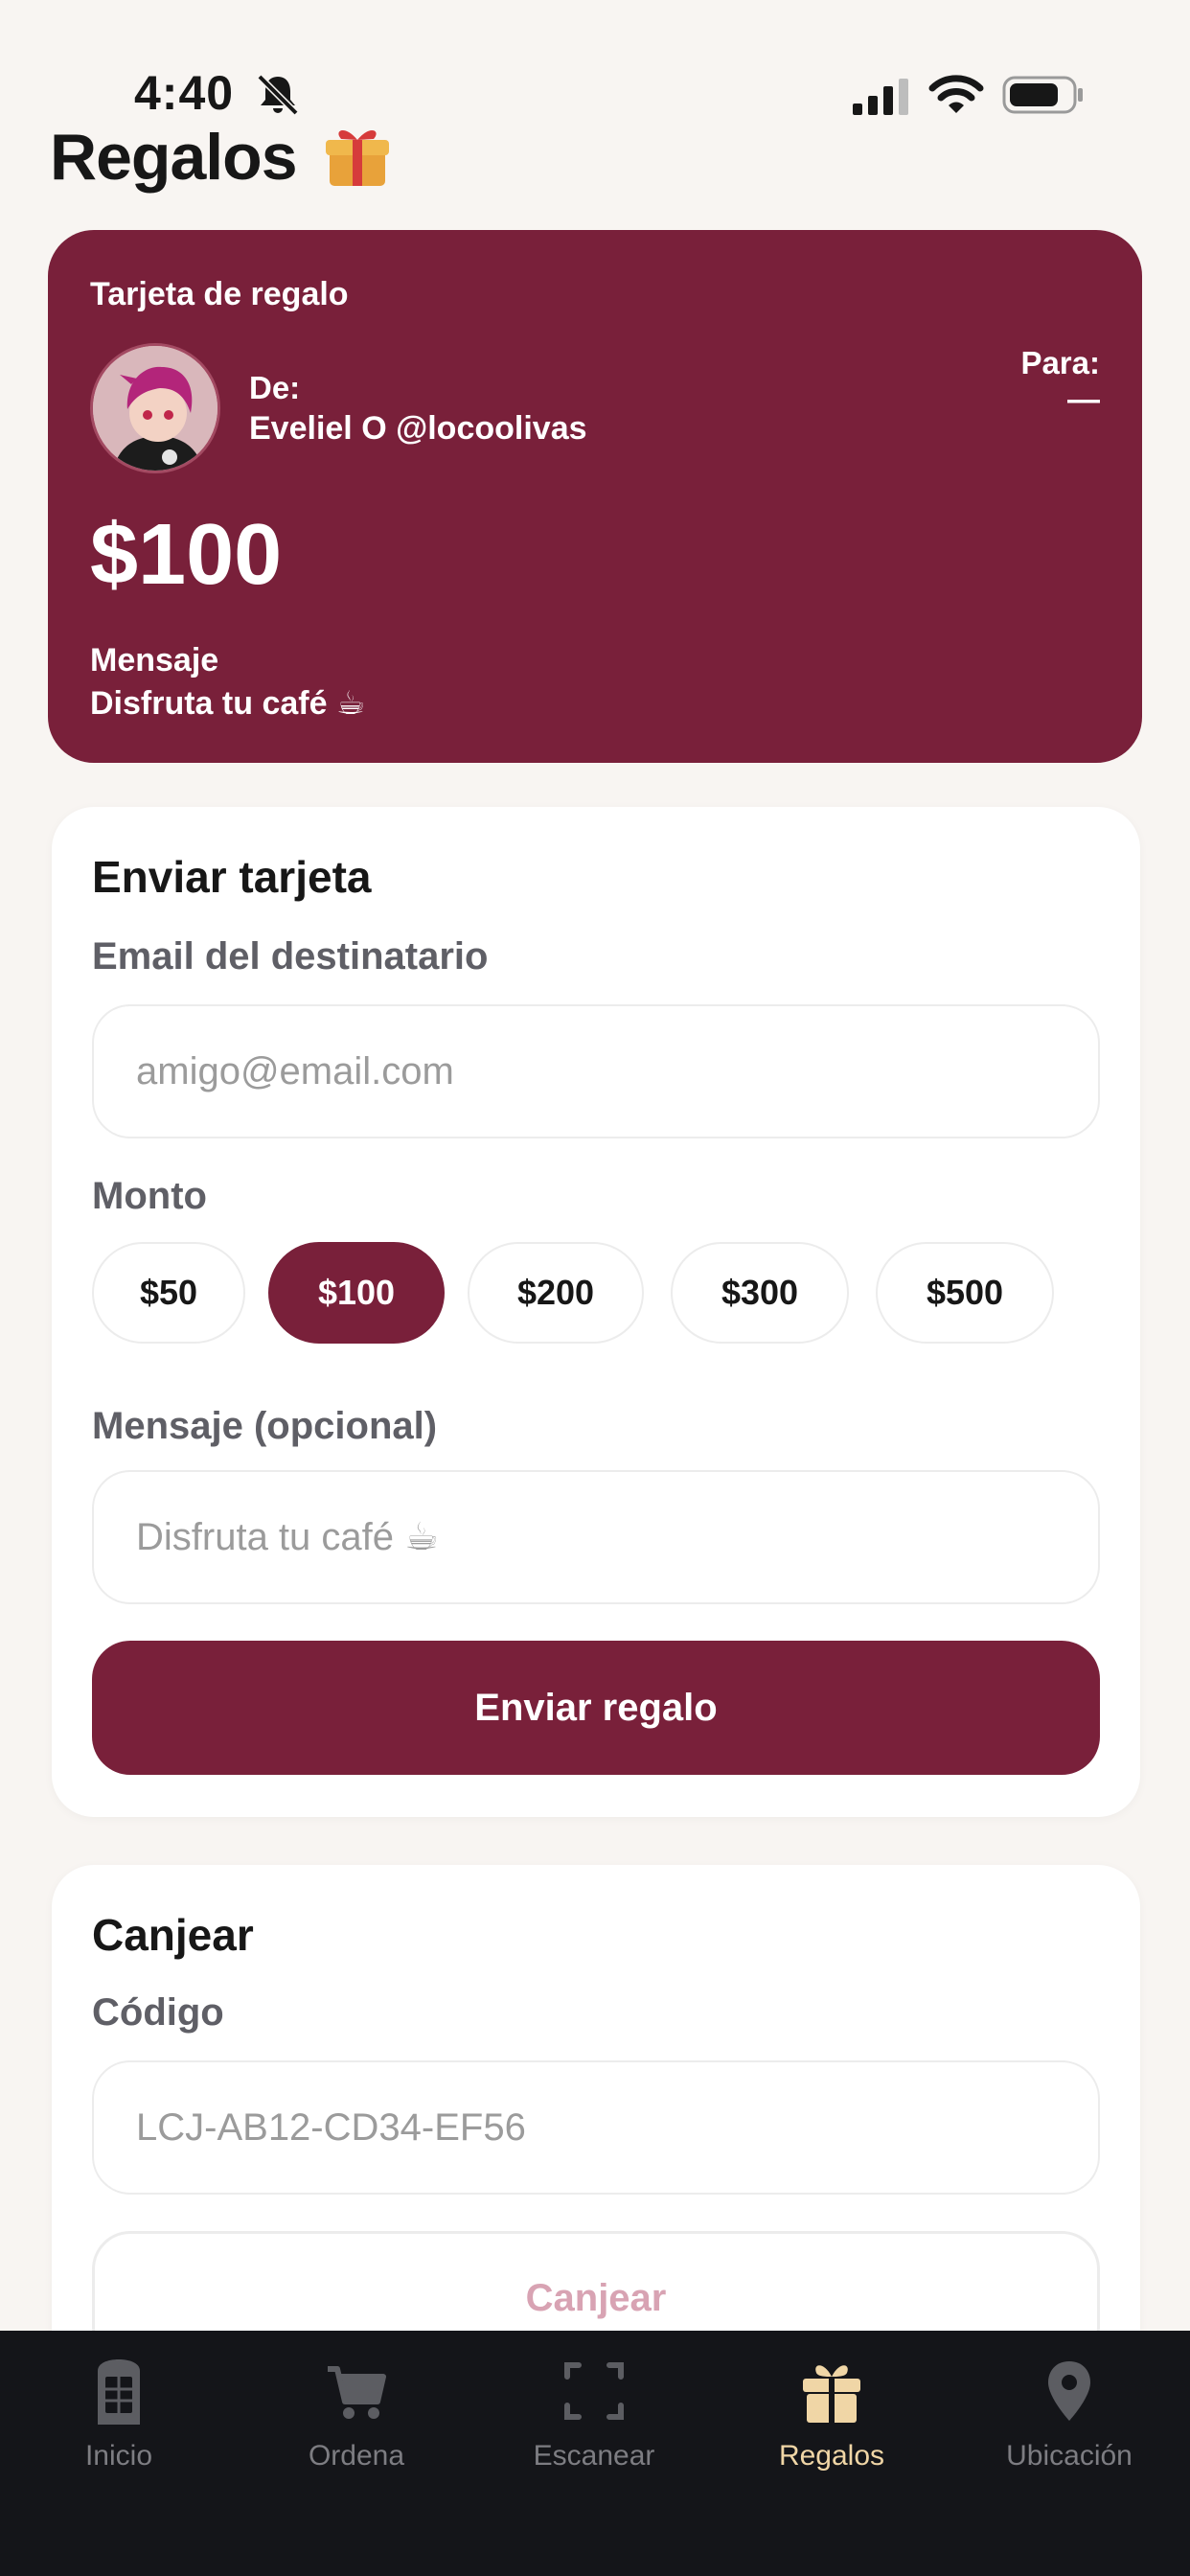 Image resolution: width=1190 pixels, height=2576 pixels. I want to click on amount-selector: $50 $100 $200 $300 $500, so click(600, 1294).